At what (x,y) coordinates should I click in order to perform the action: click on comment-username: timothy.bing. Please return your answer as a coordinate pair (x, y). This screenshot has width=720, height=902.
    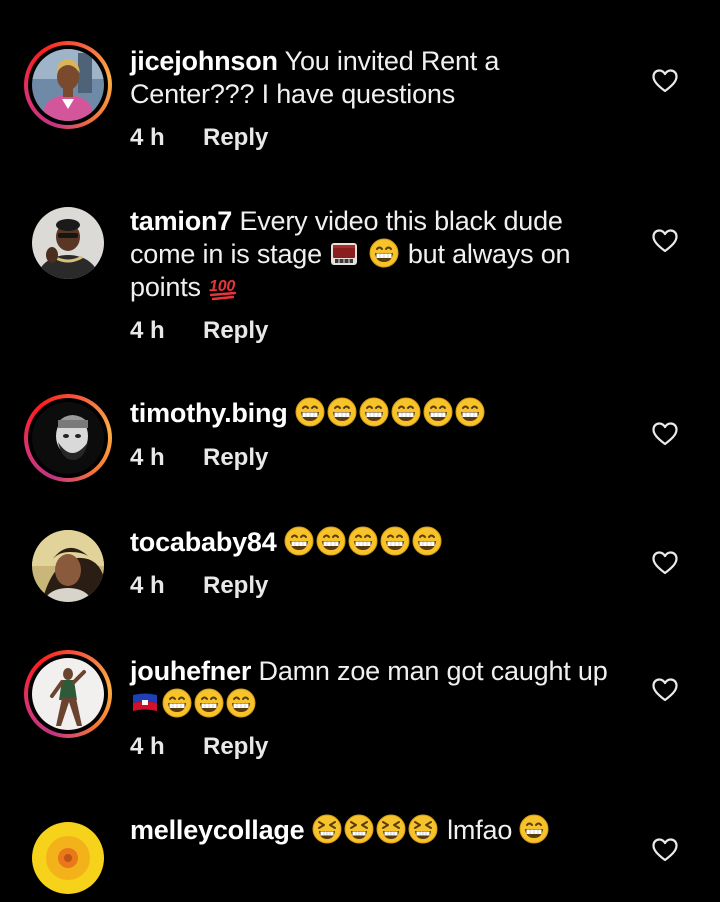
    Looking at the image, I should click on (209, 413).